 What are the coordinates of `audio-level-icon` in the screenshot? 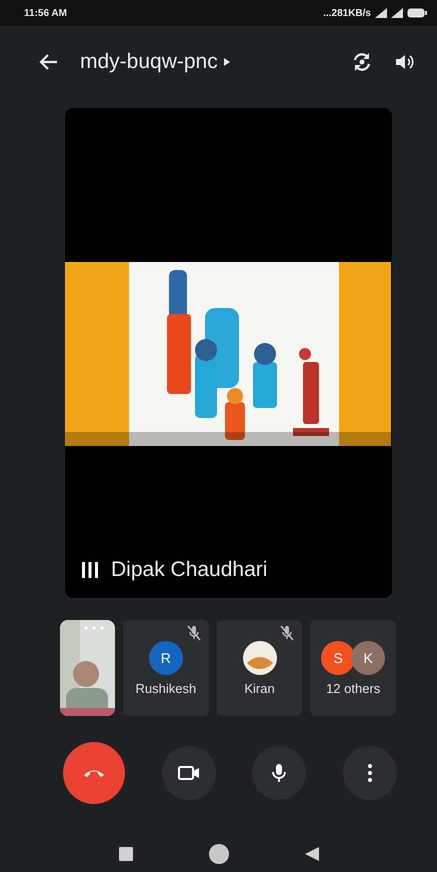 It's located at (90, 570).